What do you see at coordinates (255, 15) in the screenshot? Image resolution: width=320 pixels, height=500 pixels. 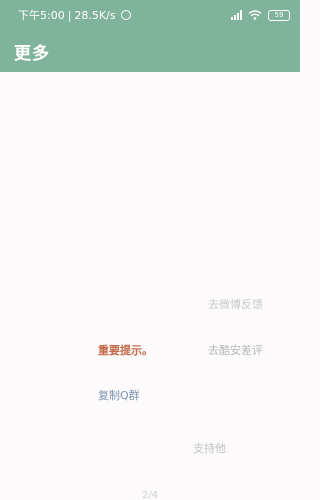 I see `wifi-icon` at bounding box center [255, 15].